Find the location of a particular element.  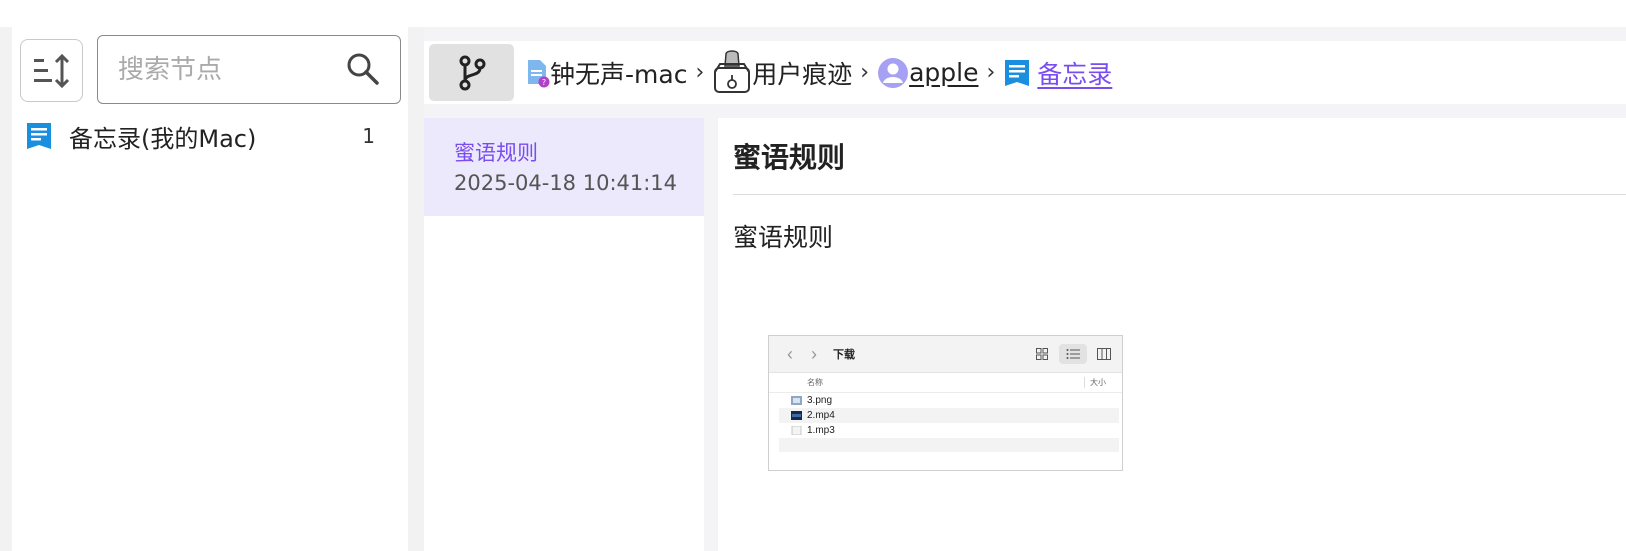

device-file-icon: ? is located at coordinates (539, 73).